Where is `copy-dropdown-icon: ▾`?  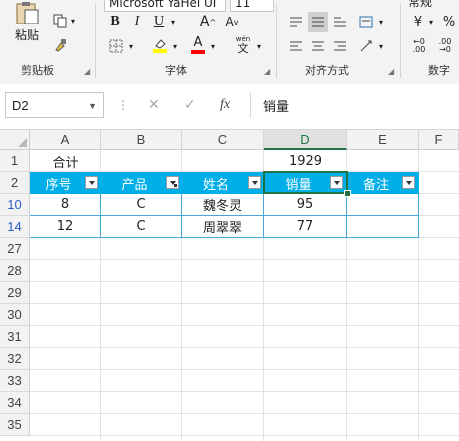
copy-dropdown-icon: ▾ is located at coordinates (73, 21).